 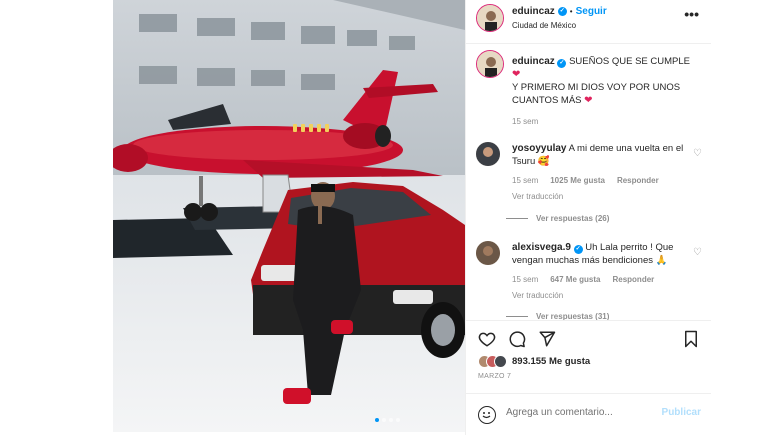 I want to click on likes-row: 893.155 Me gusta, so click(x=534, y=361).